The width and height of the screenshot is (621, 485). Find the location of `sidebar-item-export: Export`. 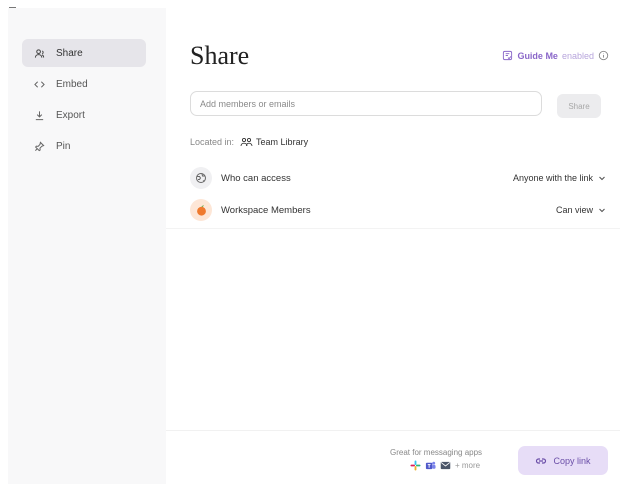

sidebar-item-export: Export is located at coordinates (84, 115).